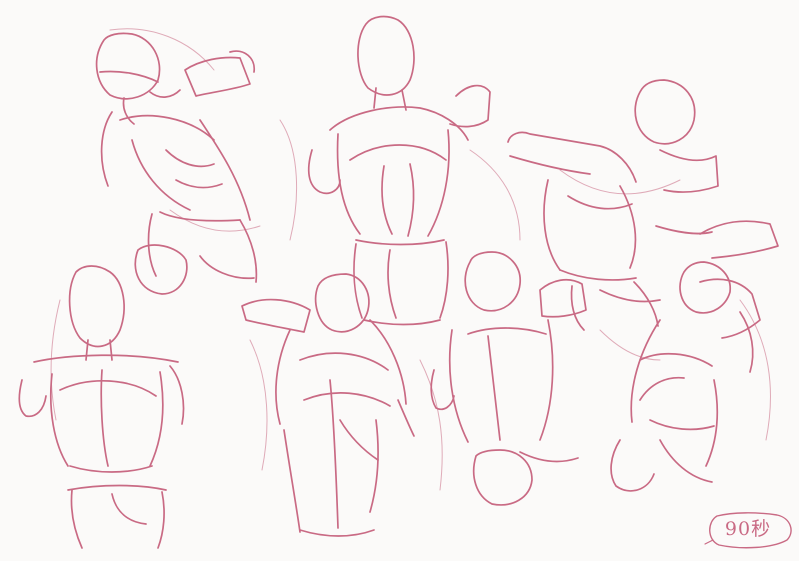 Image resolution: width=799 pixels, height=561 pixels. I want to click on torso-sketch-bottom-center-right, so click(508, 378).